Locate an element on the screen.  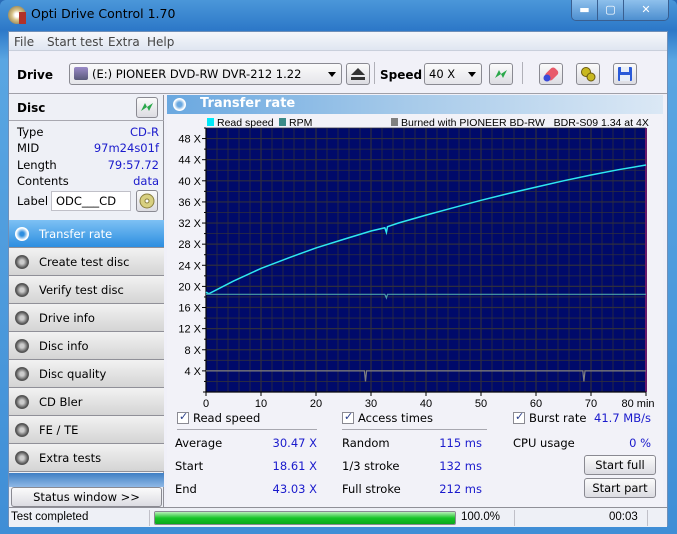
nav-extra-tests: Extra tests is located at coordinates (86, 458).